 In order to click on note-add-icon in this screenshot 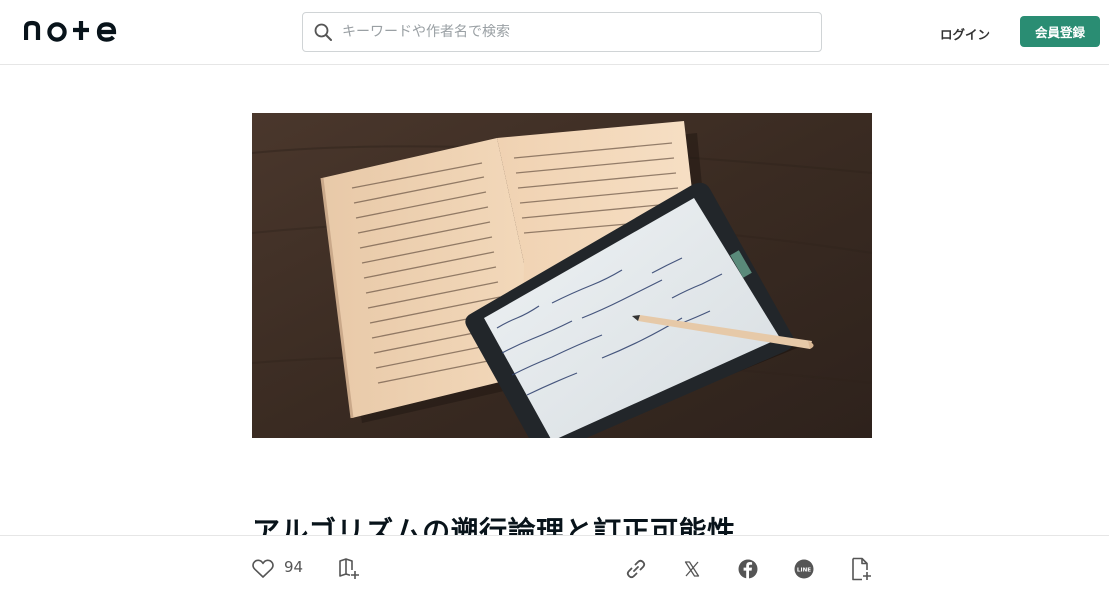, I will do `click(861, 569)`.